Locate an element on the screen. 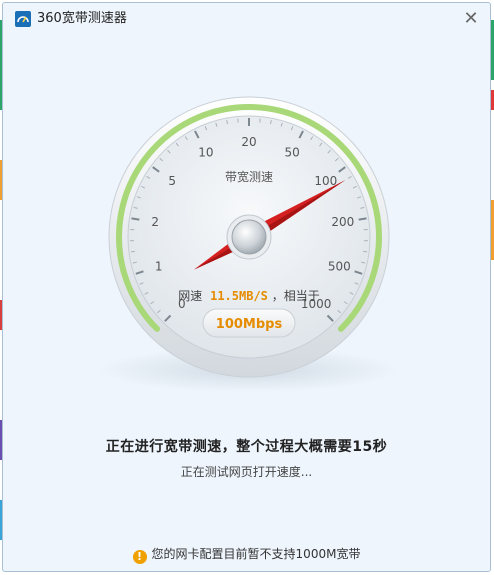 Image resolution: width=494 pixels, height=575 pixels. title-bar: 360宽带测速器 ✕ is located at coordinates (246, 19).